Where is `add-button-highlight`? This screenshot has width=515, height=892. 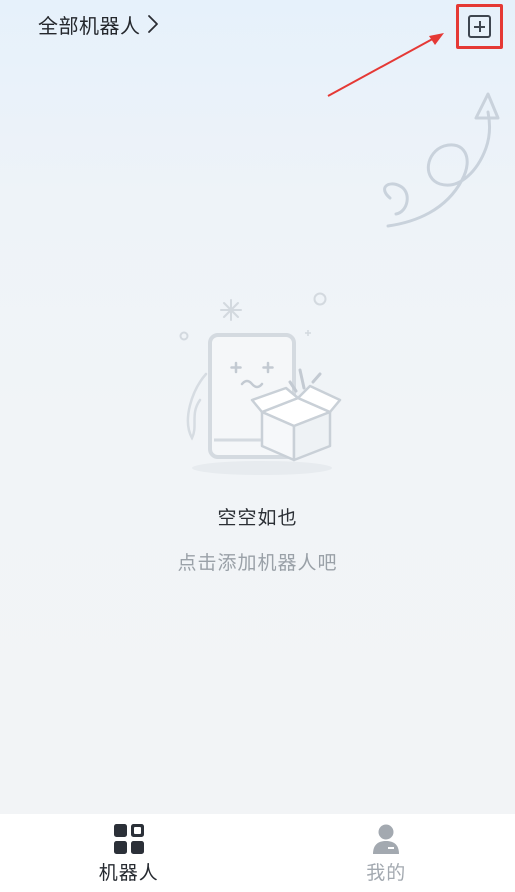 add-button-highlight is located at coordinates (479, 26).